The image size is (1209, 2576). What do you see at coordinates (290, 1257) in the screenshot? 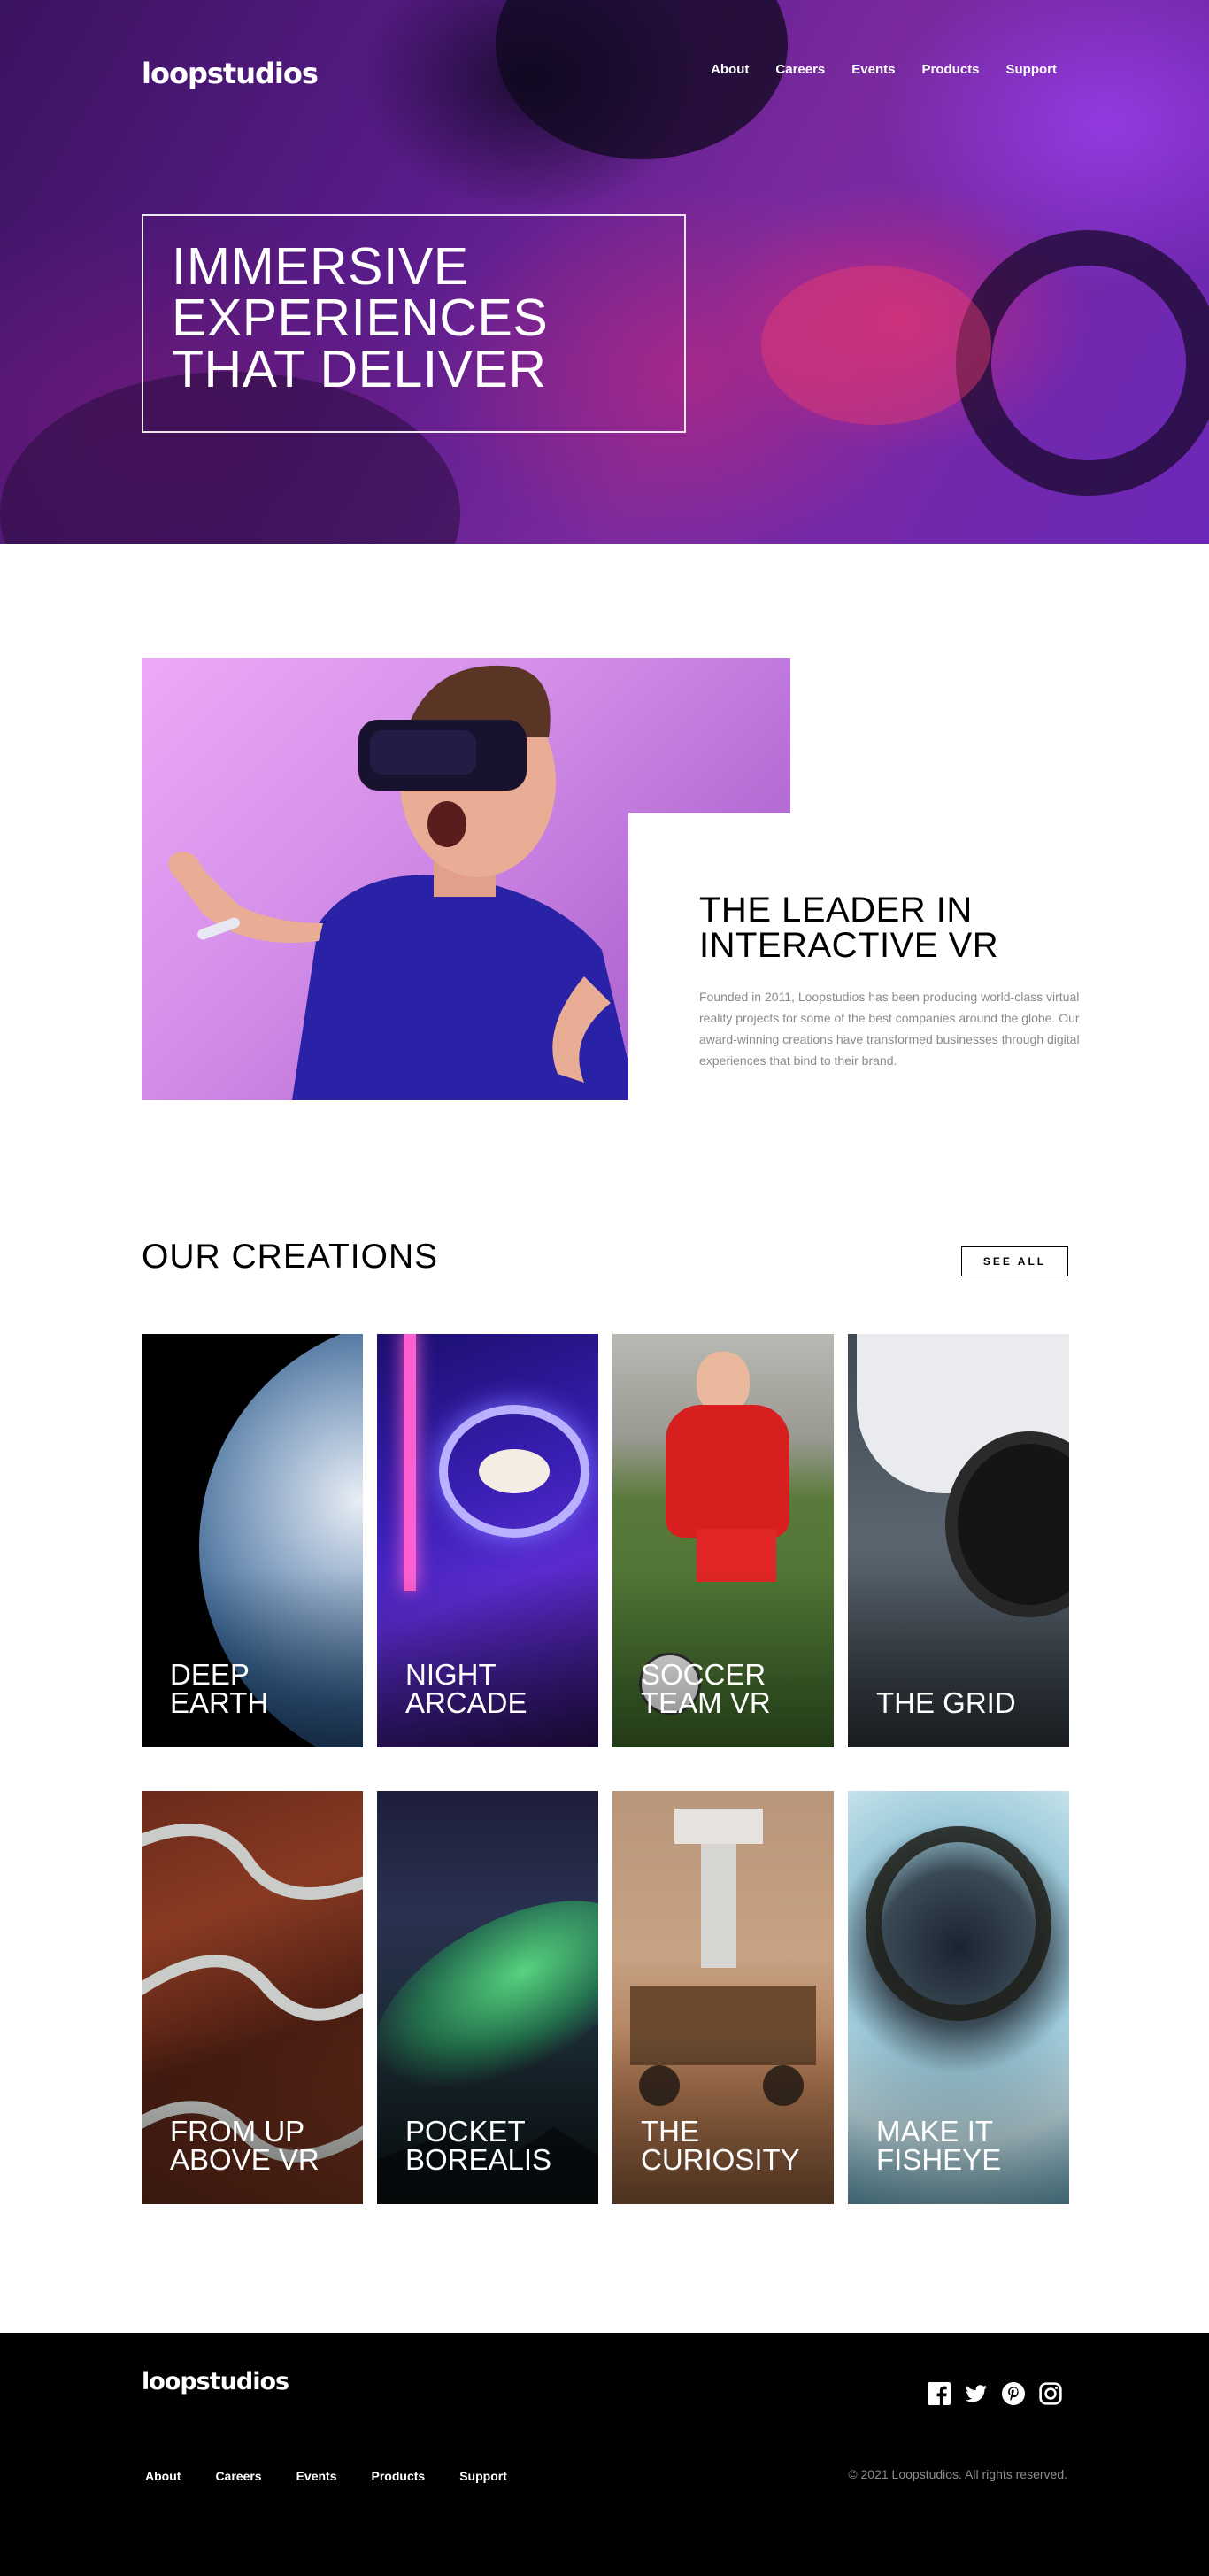
I see `creations-title: OUR CREATIONS` at bounding box center [290, 1257].